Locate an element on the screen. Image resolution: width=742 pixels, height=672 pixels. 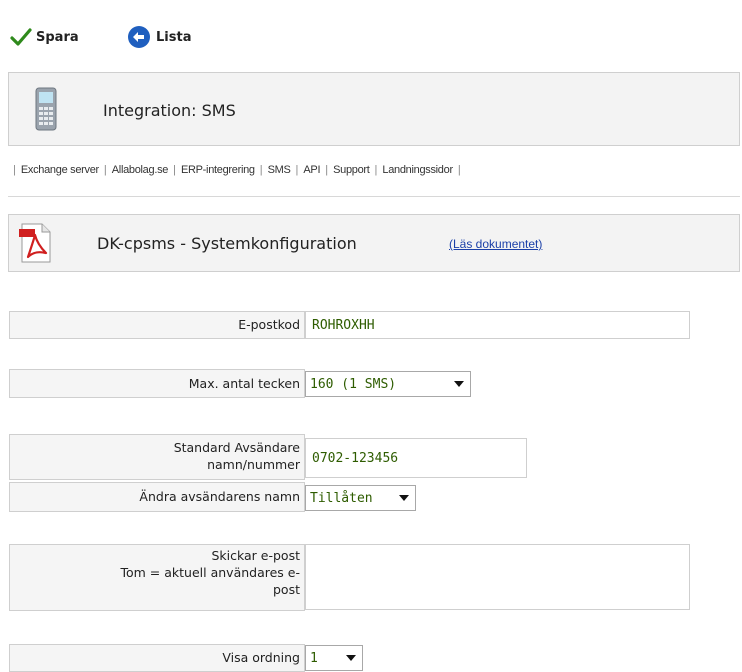
nav-link-erp-integrering: ERP-integrering is located at coordinates (218, 170).